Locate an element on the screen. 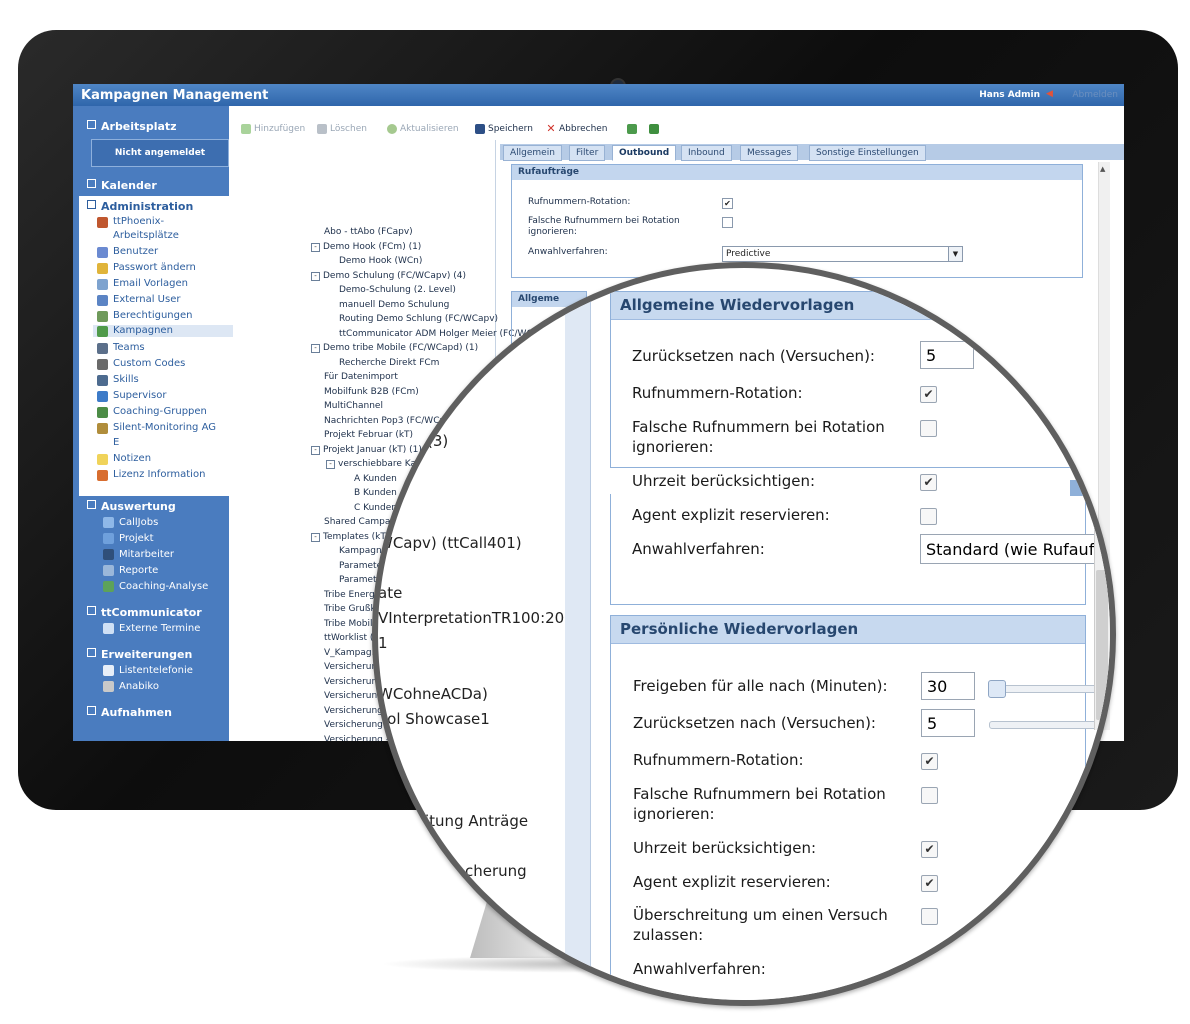 This screenshot has width=1190, height=1024. dial-select: Predictive ▼ is located at coordinates (842, 254).